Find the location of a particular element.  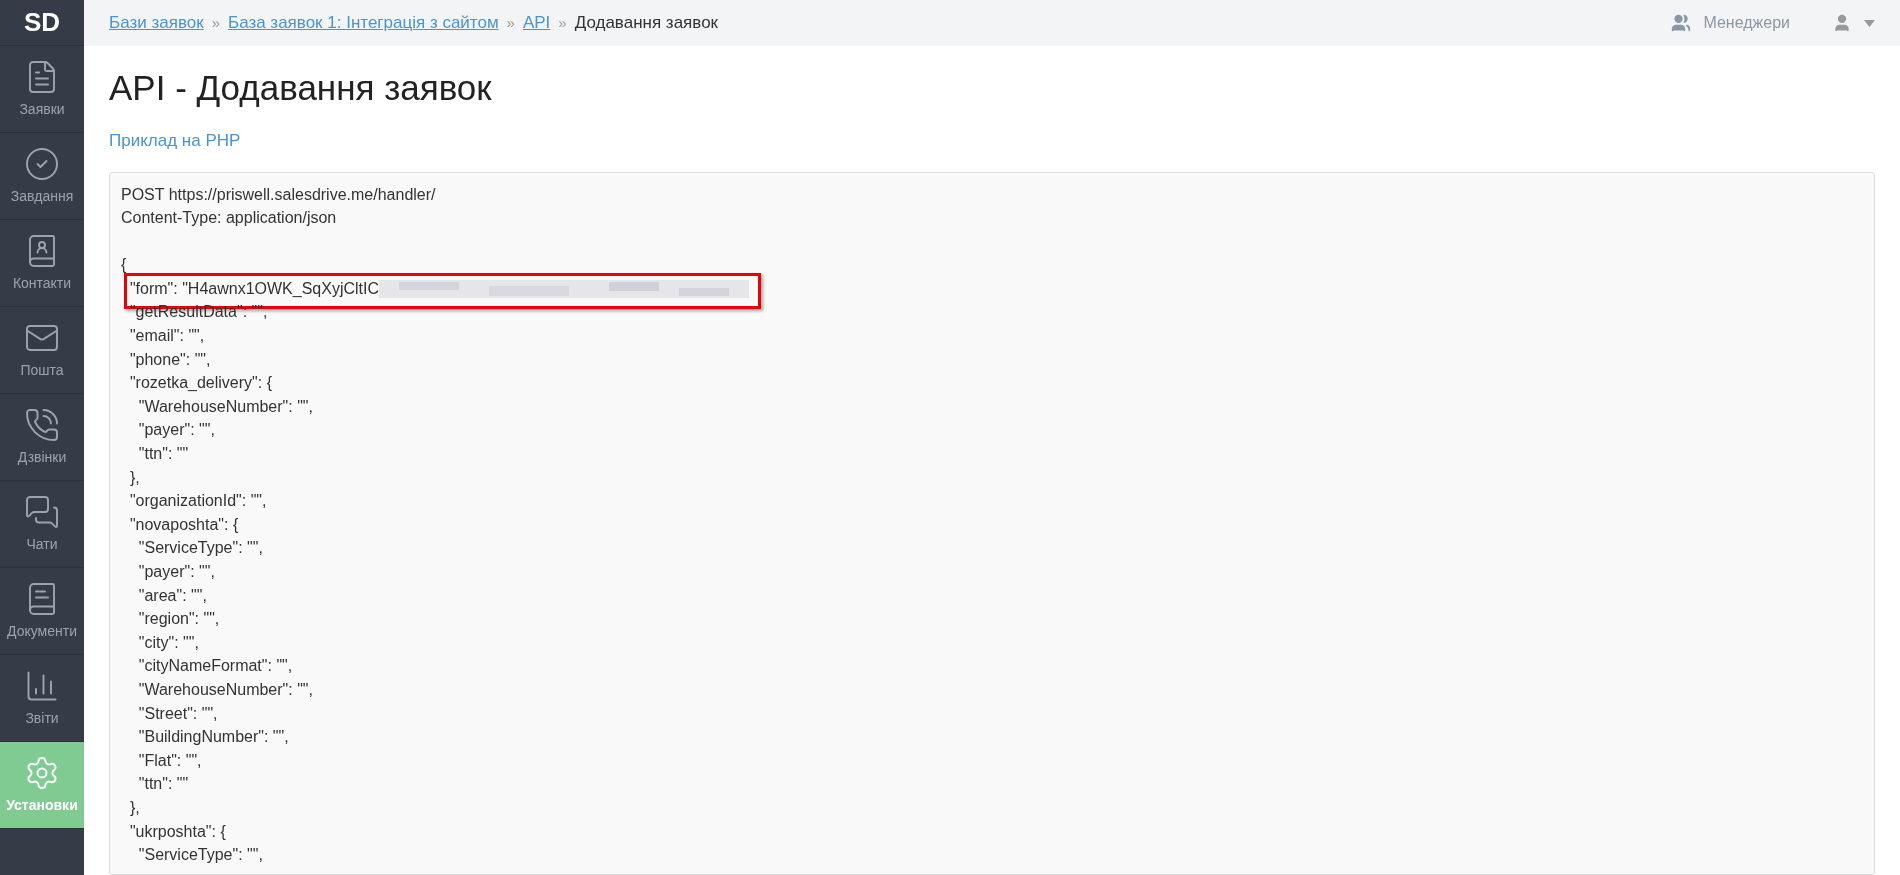

page-title: API - Додавання заявок is located at coordinates (301, 88).